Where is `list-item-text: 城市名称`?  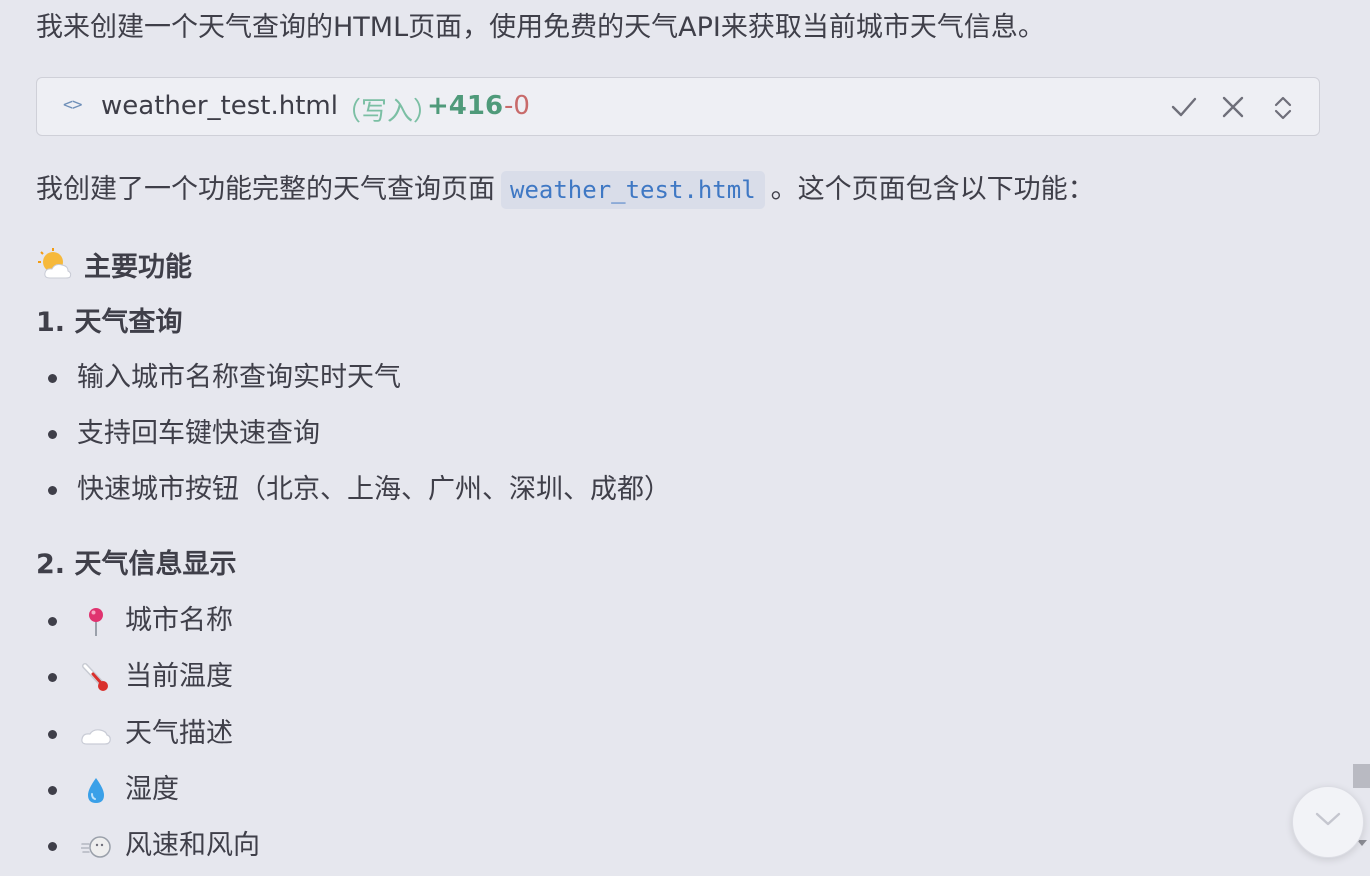 list-item-text: 城市名称 is located at coordinates (179, 620).